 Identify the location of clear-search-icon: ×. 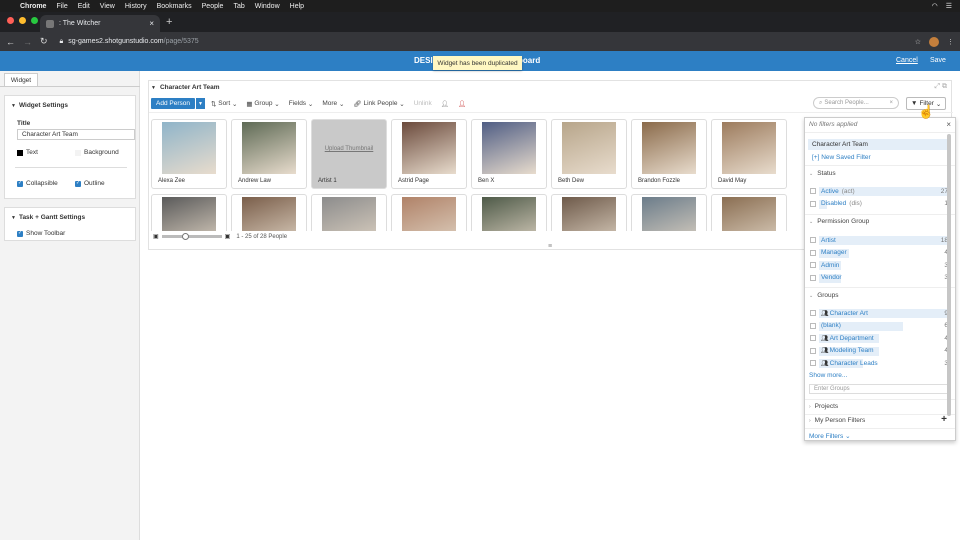
(891, 103).